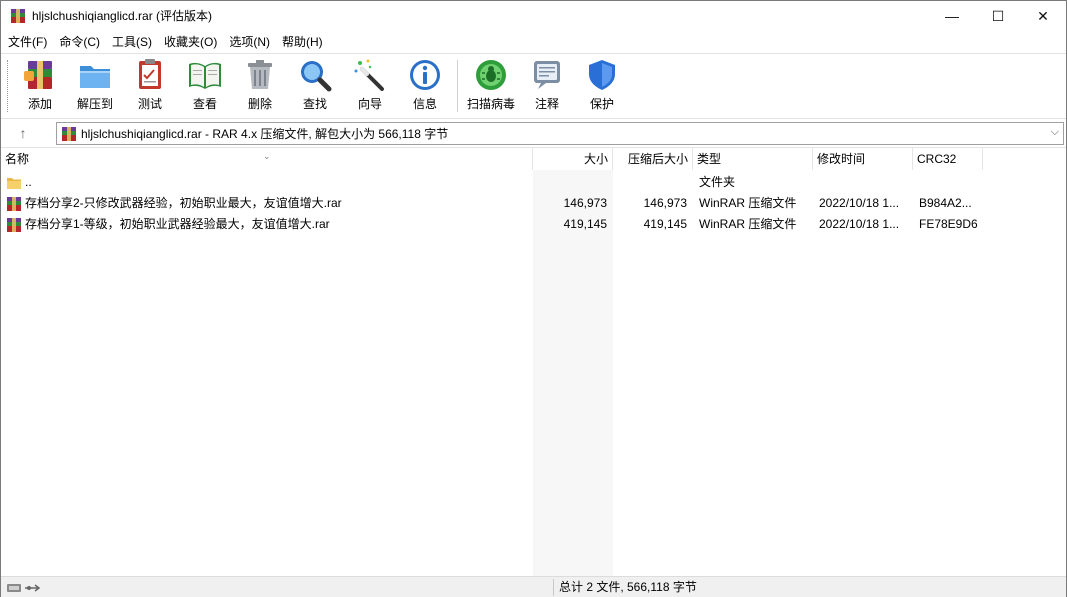 The image size is (1067, 597). Describe the element at coordinates (709, 159) in the screenshot. I see `column-type-label: 类型` at that location.